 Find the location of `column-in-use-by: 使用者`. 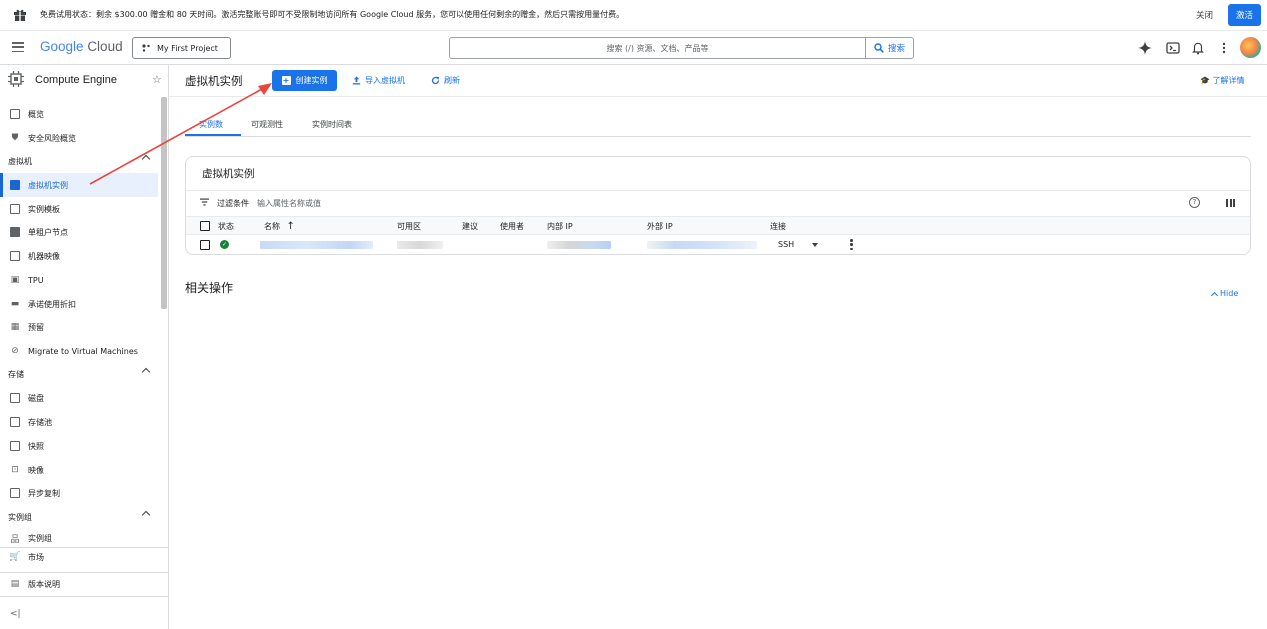

column-in-use-by: 使用者 is located at coordinates (512, 226).